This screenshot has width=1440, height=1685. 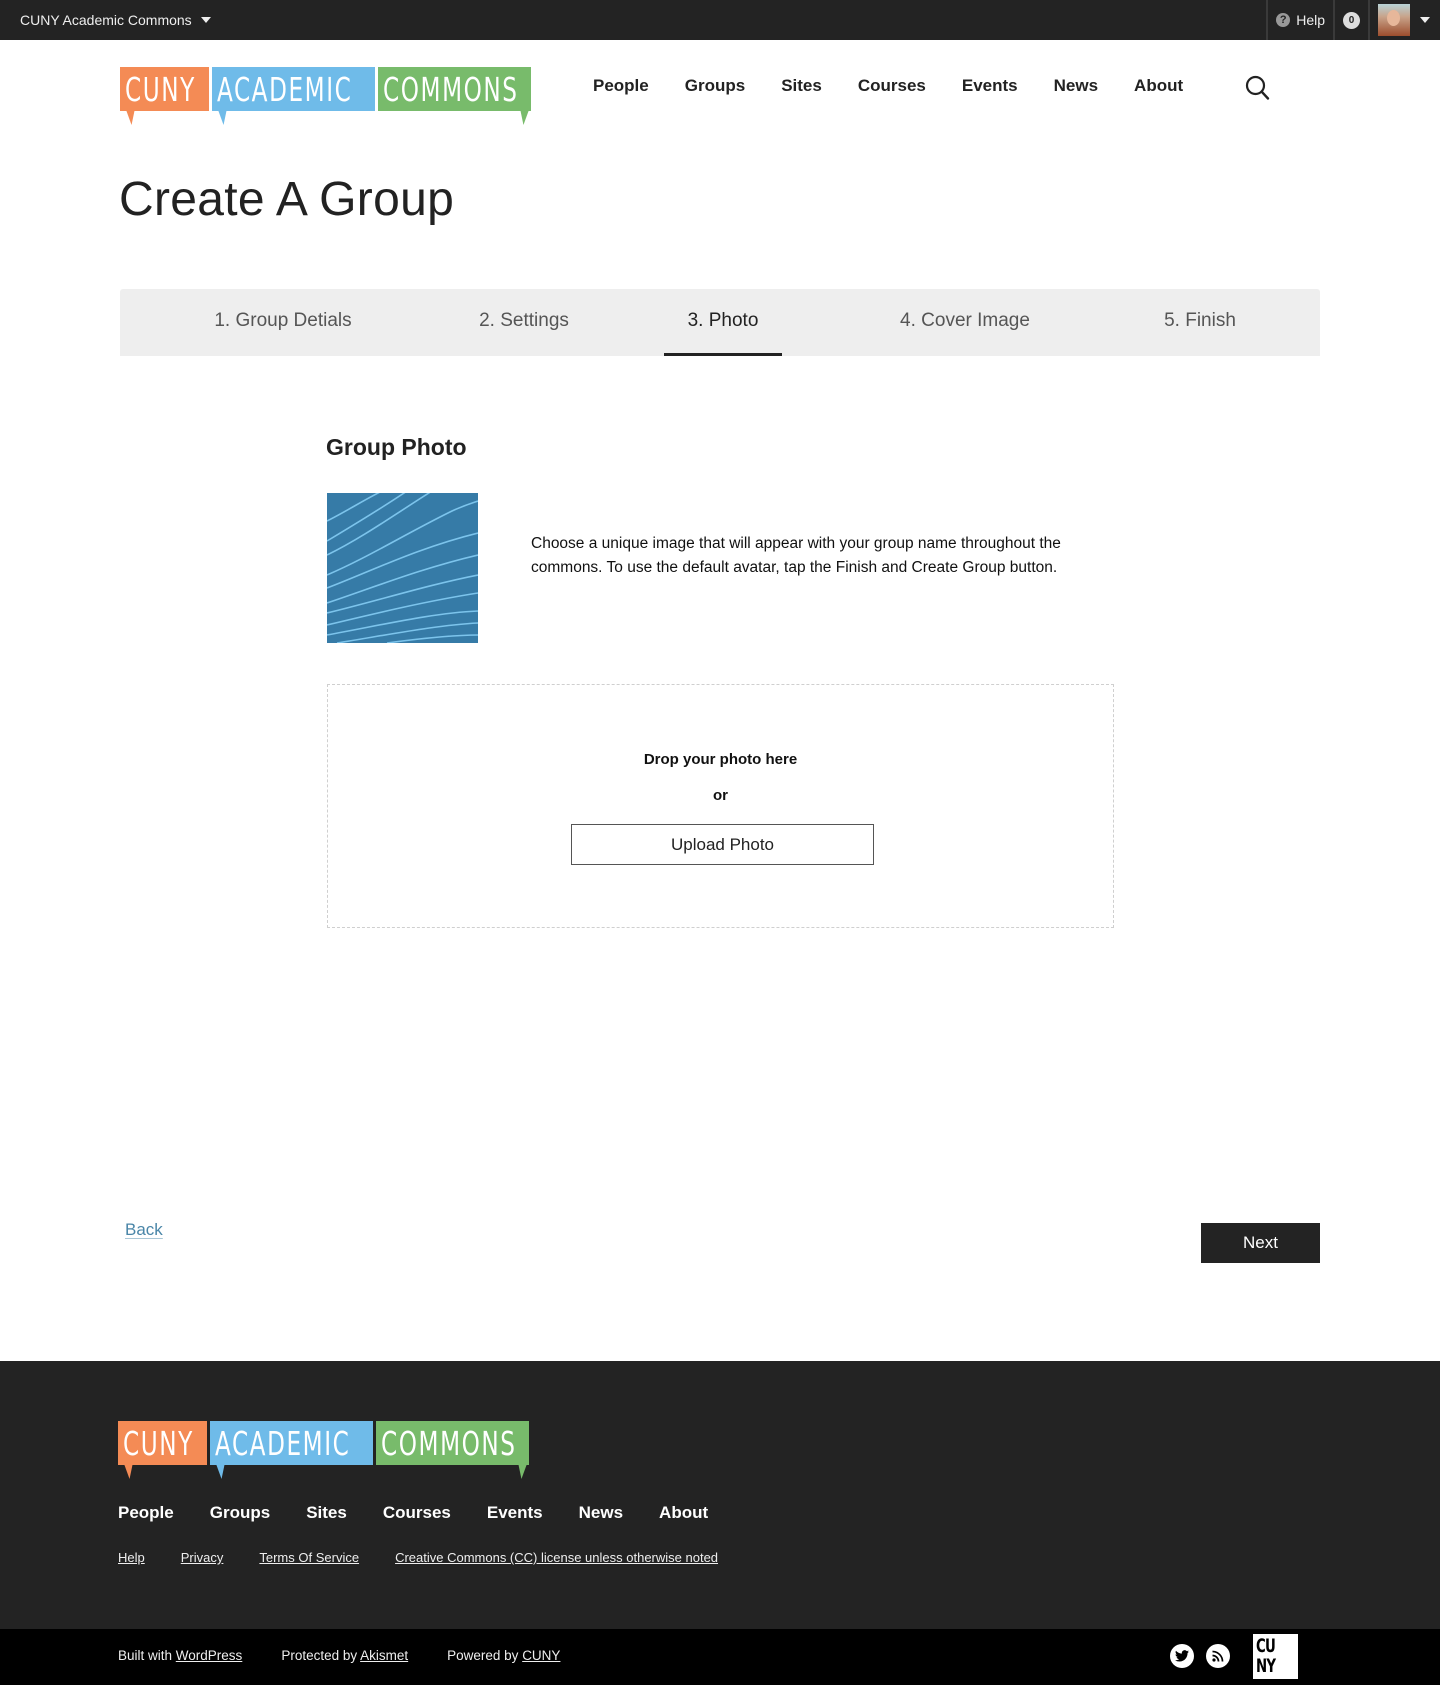 I want to click on page-title: Create A Group, so click(x=287, y=199).